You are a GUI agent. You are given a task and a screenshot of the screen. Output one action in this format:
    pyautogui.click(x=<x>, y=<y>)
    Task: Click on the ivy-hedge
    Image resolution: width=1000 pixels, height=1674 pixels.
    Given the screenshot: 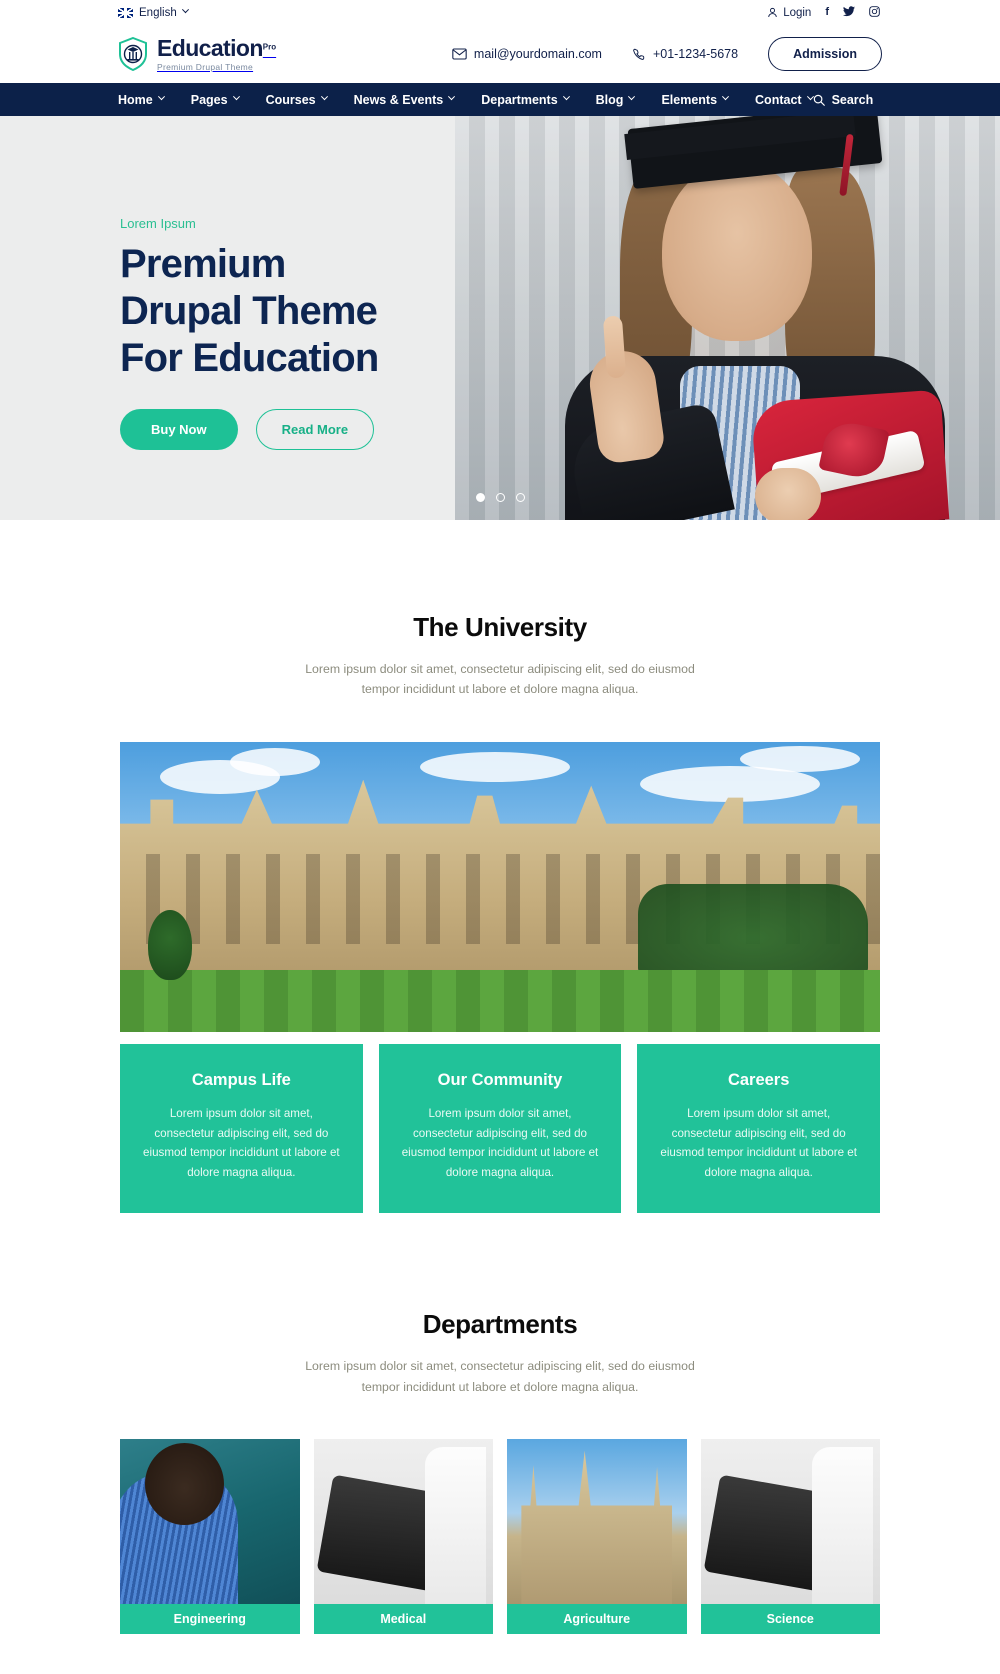 What is the action you would take?
    pyautogui.click(x=753, y=928)
    